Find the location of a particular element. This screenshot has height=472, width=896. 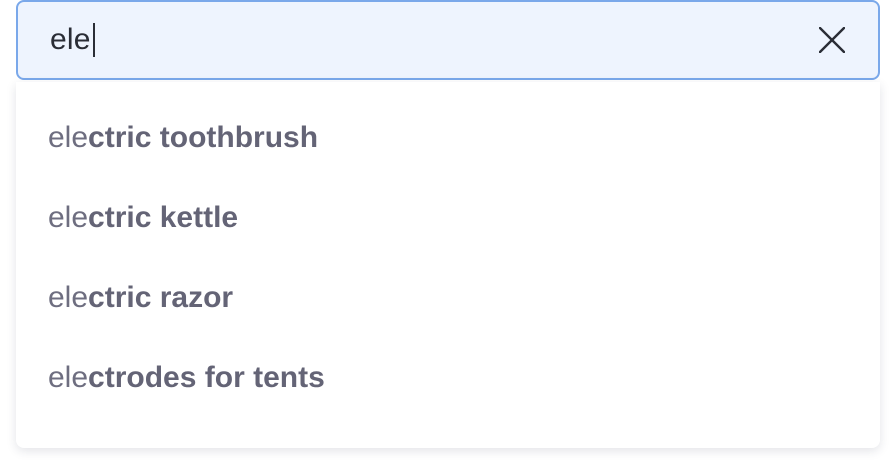

close-icon is located at coordinates (832, 40).